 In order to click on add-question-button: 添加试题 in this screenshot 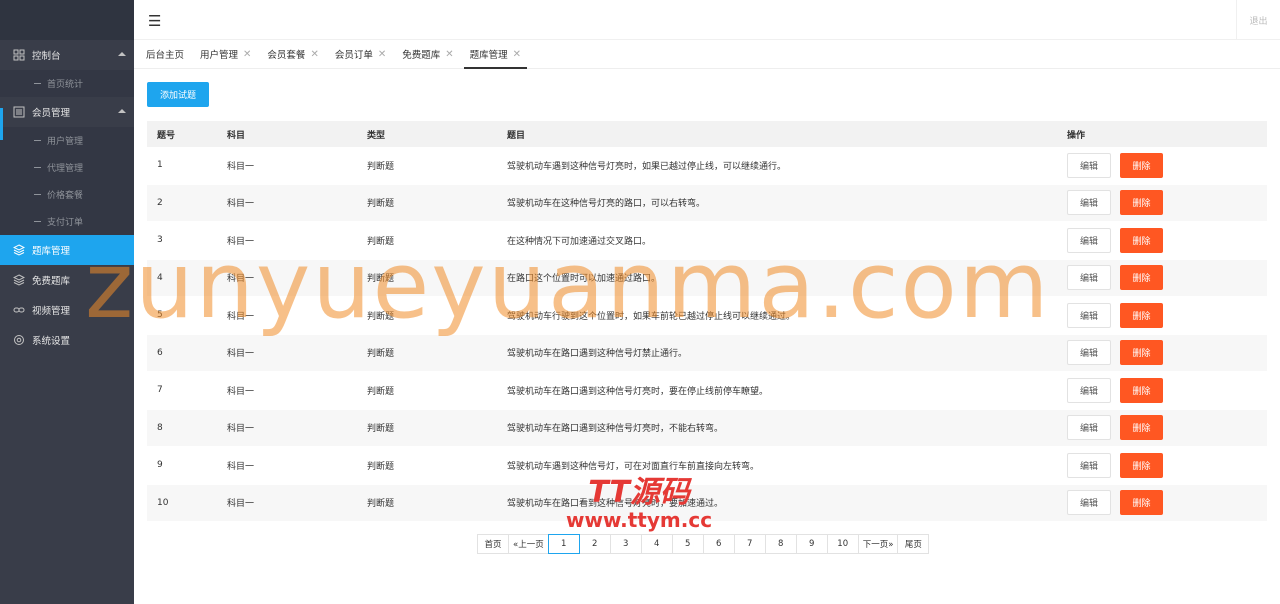, I will do `click(178, 94)`.